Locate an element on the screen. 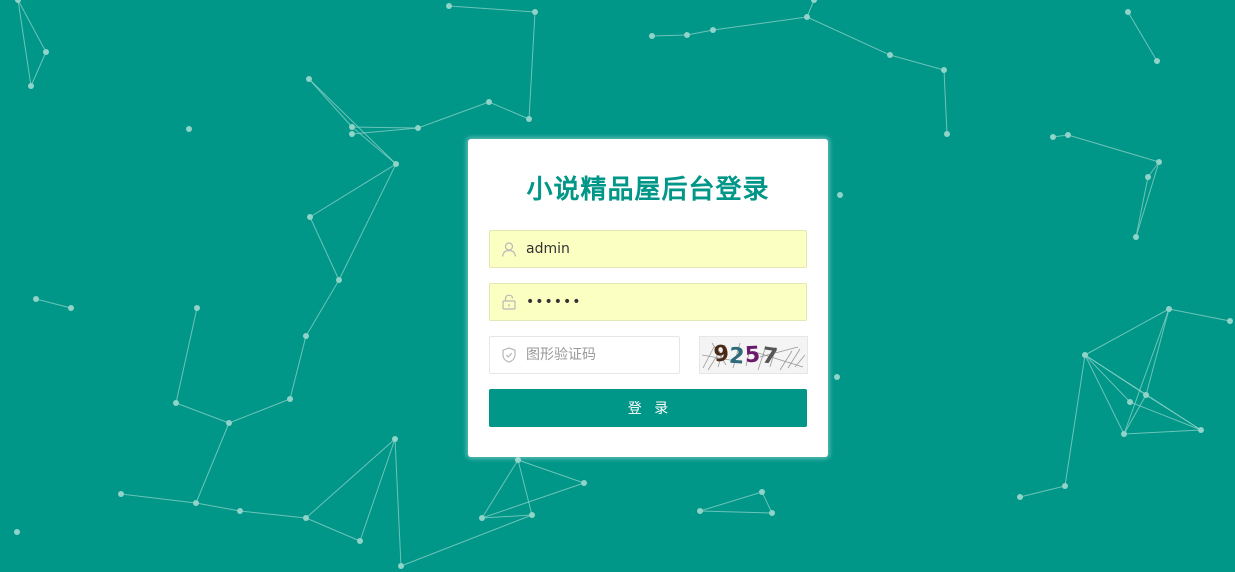 This screenshot has width=1235, height=572. captcha-char: 5 is located at coordinates (752, 355).